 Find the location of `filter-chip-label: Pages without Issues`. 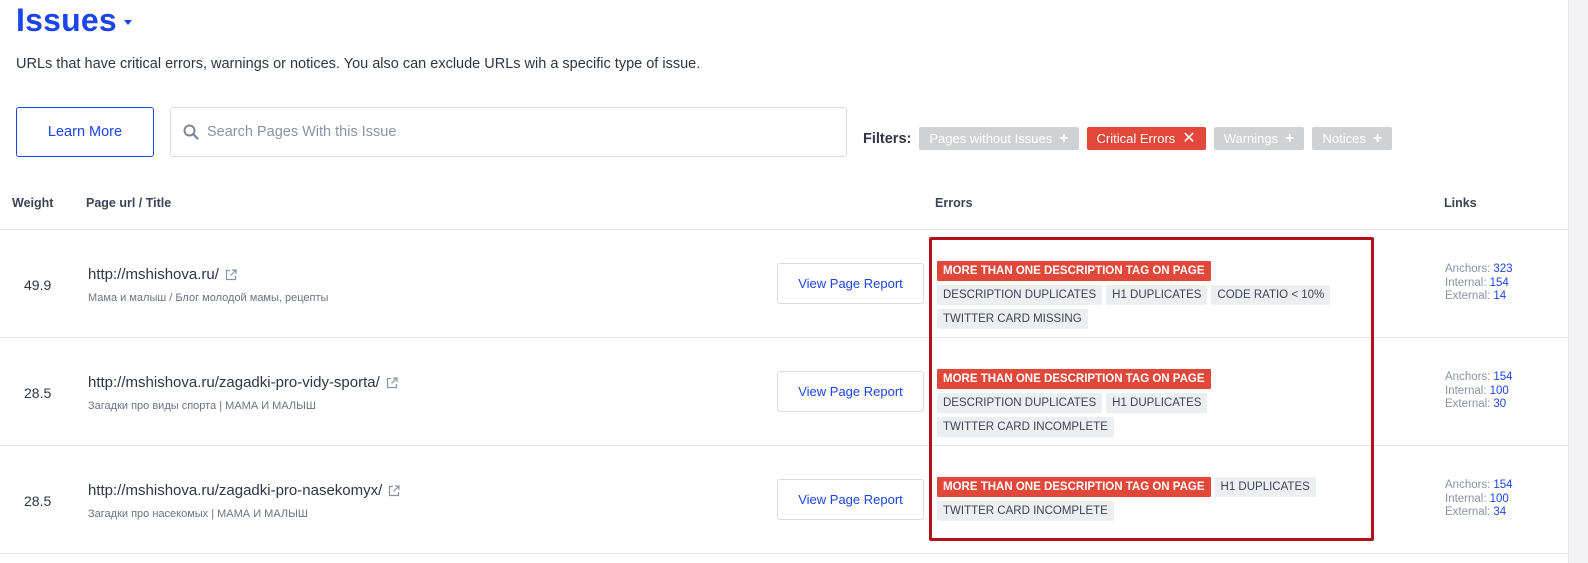

filter-chip-label: Pages without Issues is located at coordinates (991, 138).